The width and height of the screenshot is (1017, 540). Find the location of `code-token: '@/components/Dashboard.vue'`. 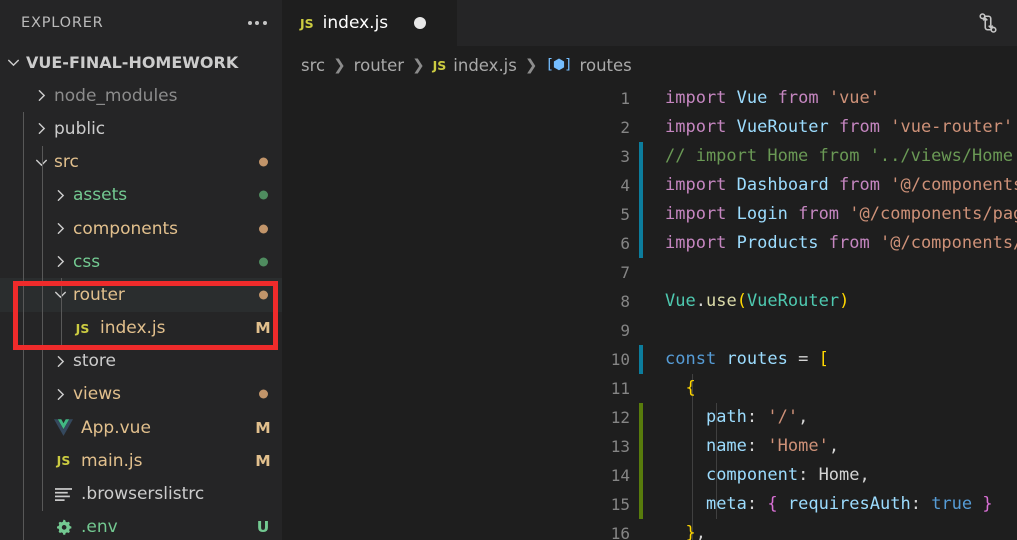

code-token: '@/components/Dashboard.vue' is located at coordinates (953, 185).